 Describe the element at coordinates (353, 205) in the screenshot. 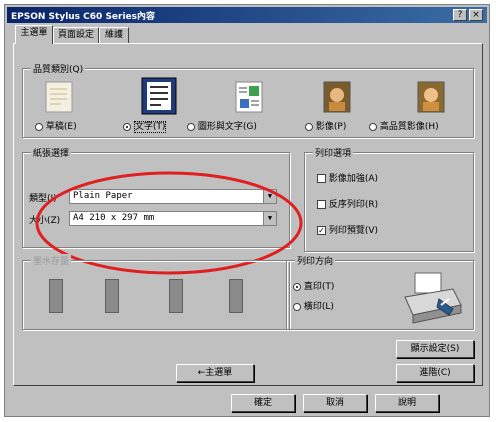

I see `print-option-reverse-label: 反序列印(R)` at that location.